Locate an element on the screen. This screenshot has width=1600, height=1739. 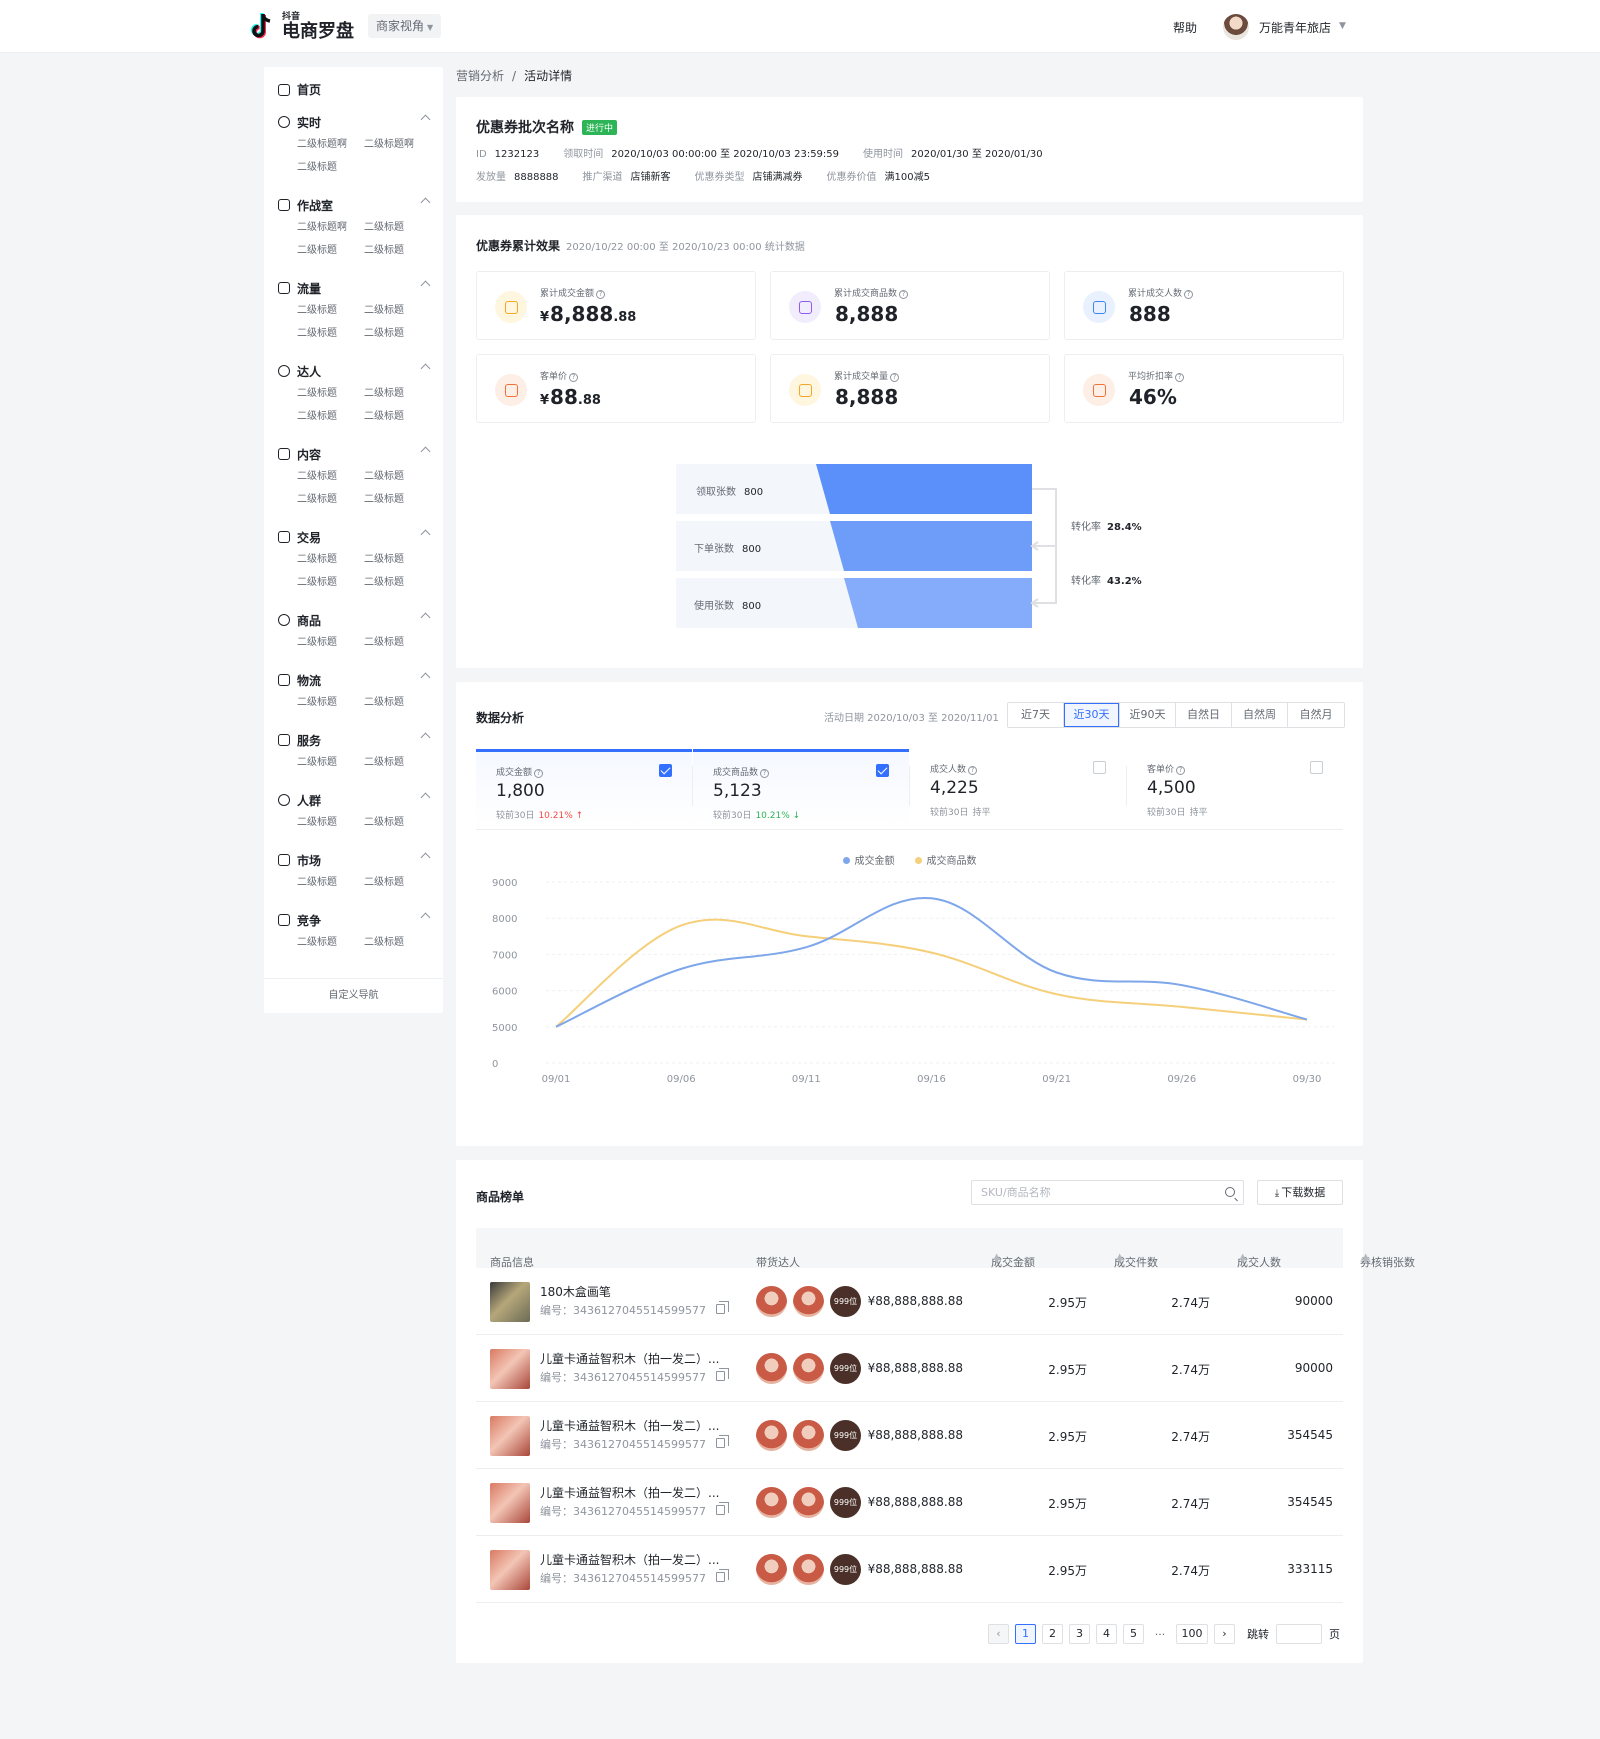
sidebar-group-header: 人群 is located at coordinates (354, 800).